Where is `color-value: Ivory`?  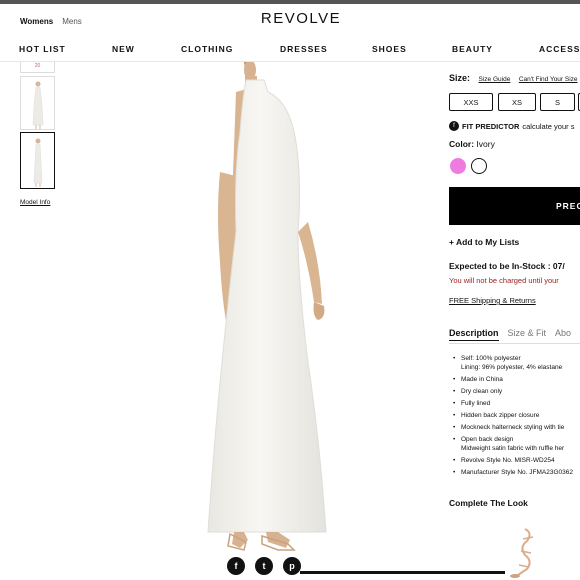
color-value: Ivory is located at coordinates (485, 144).